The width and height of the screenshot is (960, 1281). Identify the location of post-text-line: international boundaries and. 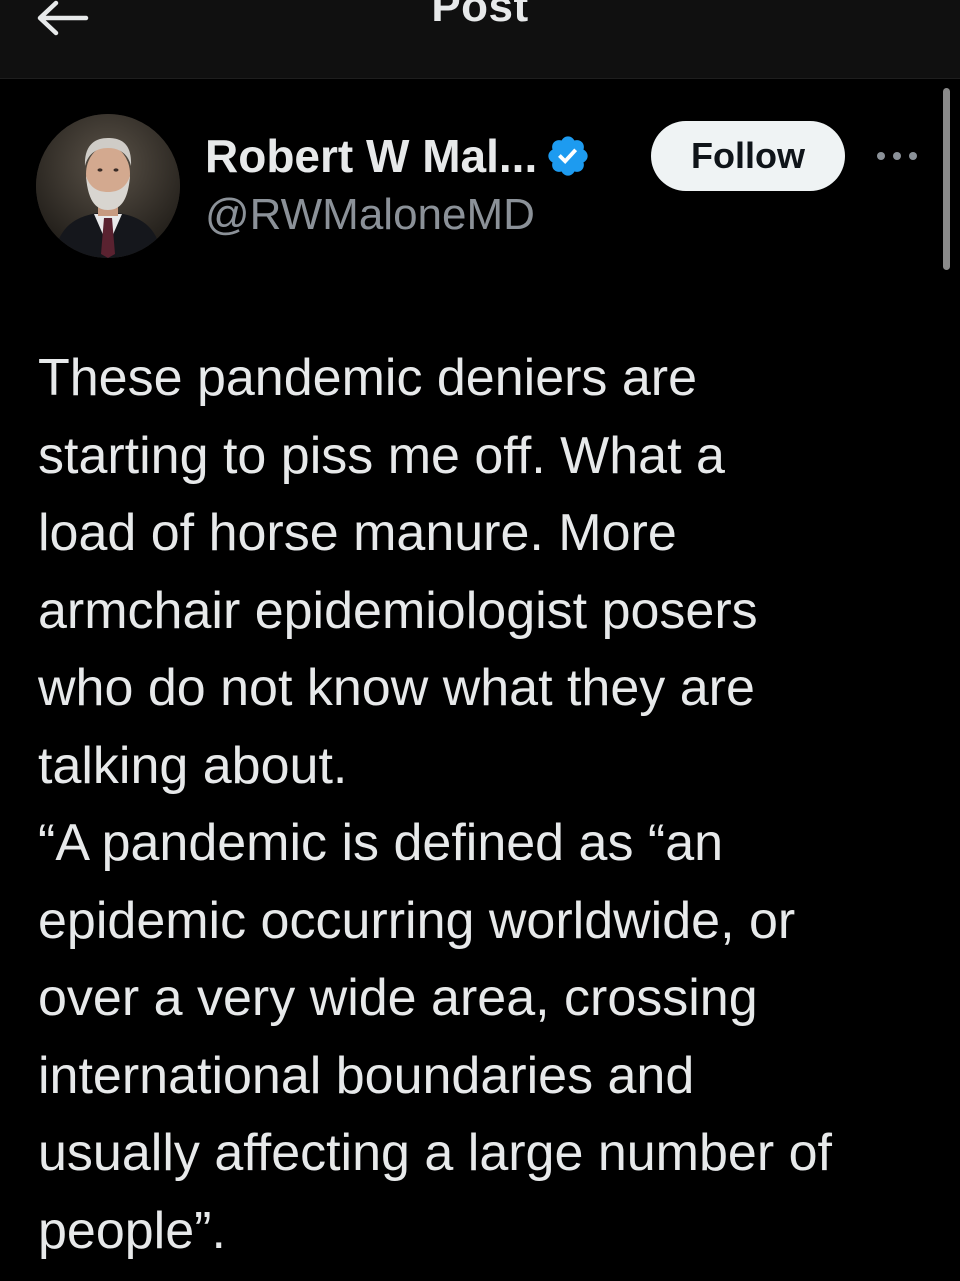
(366, 1075).